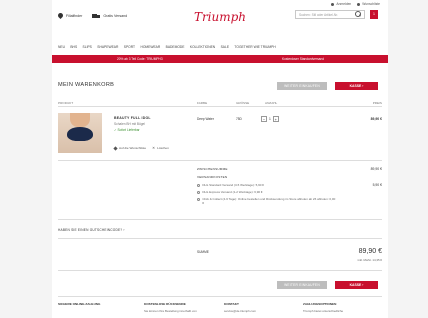 This screenshot has width=428, height=318. Describe the element at coordinates (264, 119) in the screenshot. I see `qty-decrease-button: −` at that location.